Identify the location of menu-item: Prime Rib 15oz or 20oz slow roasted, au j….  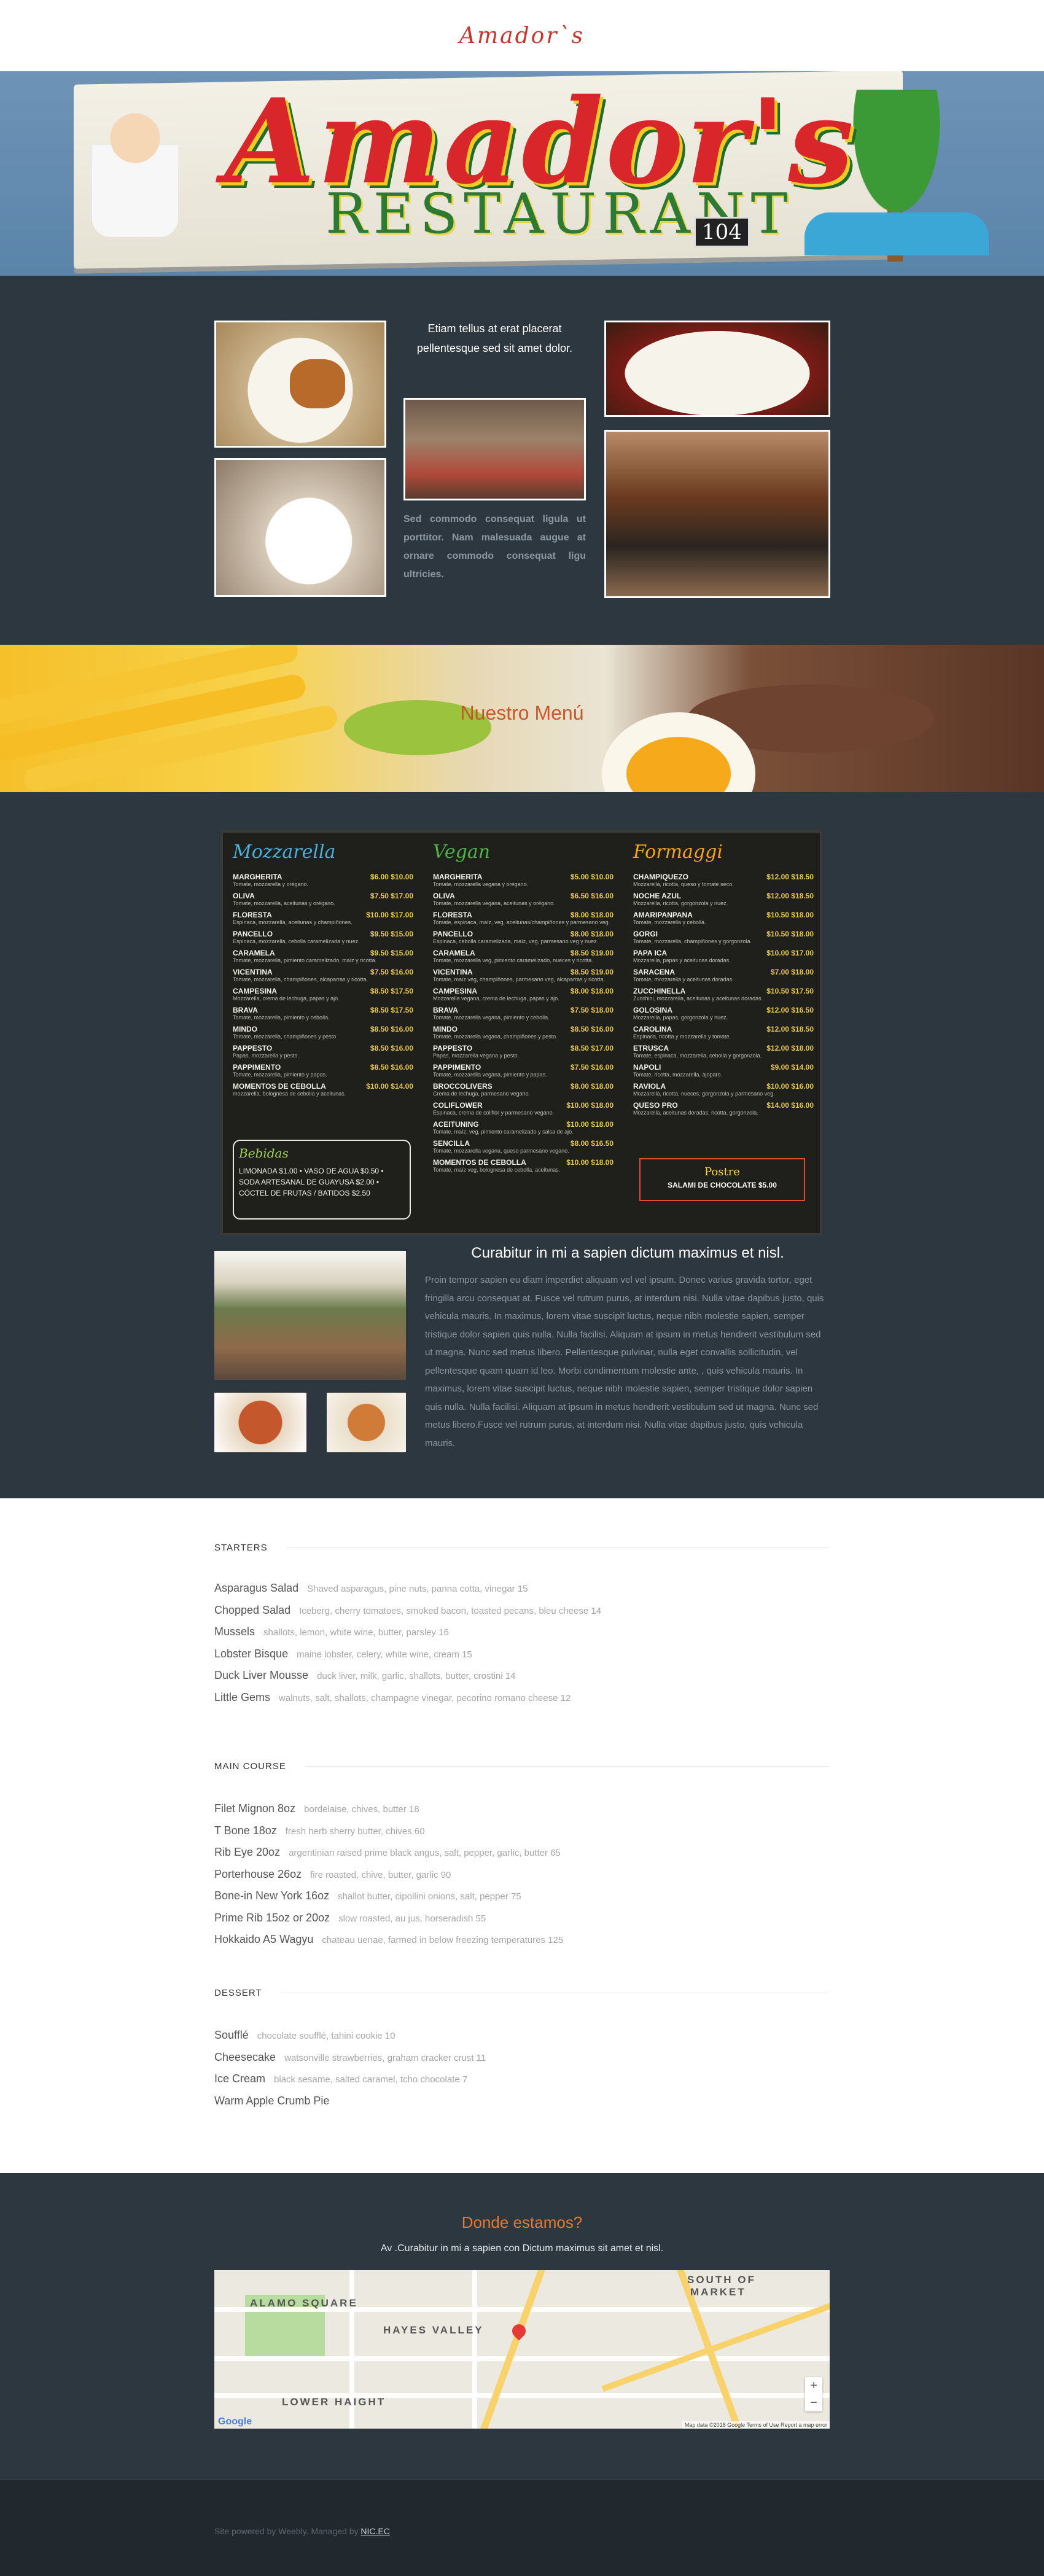
(521, 1918).